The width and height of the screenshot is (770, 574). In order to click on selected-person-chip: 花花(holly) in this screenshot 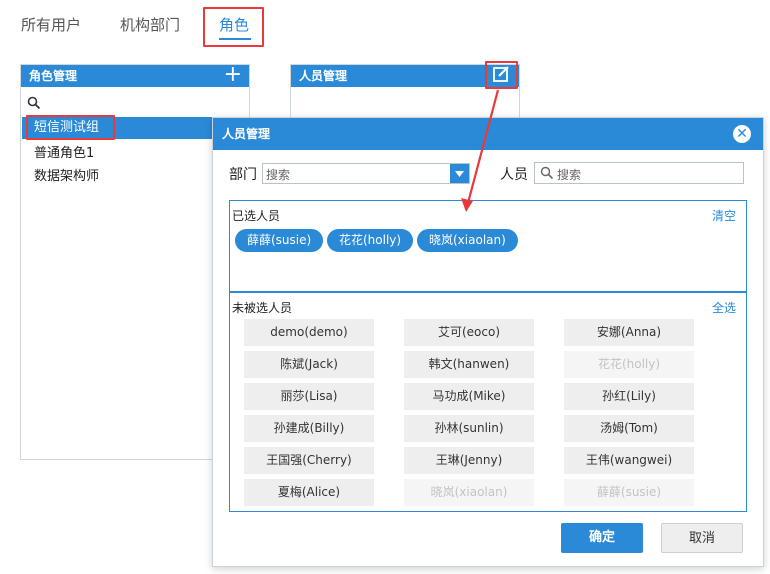, I will do `click(370, 240)`.